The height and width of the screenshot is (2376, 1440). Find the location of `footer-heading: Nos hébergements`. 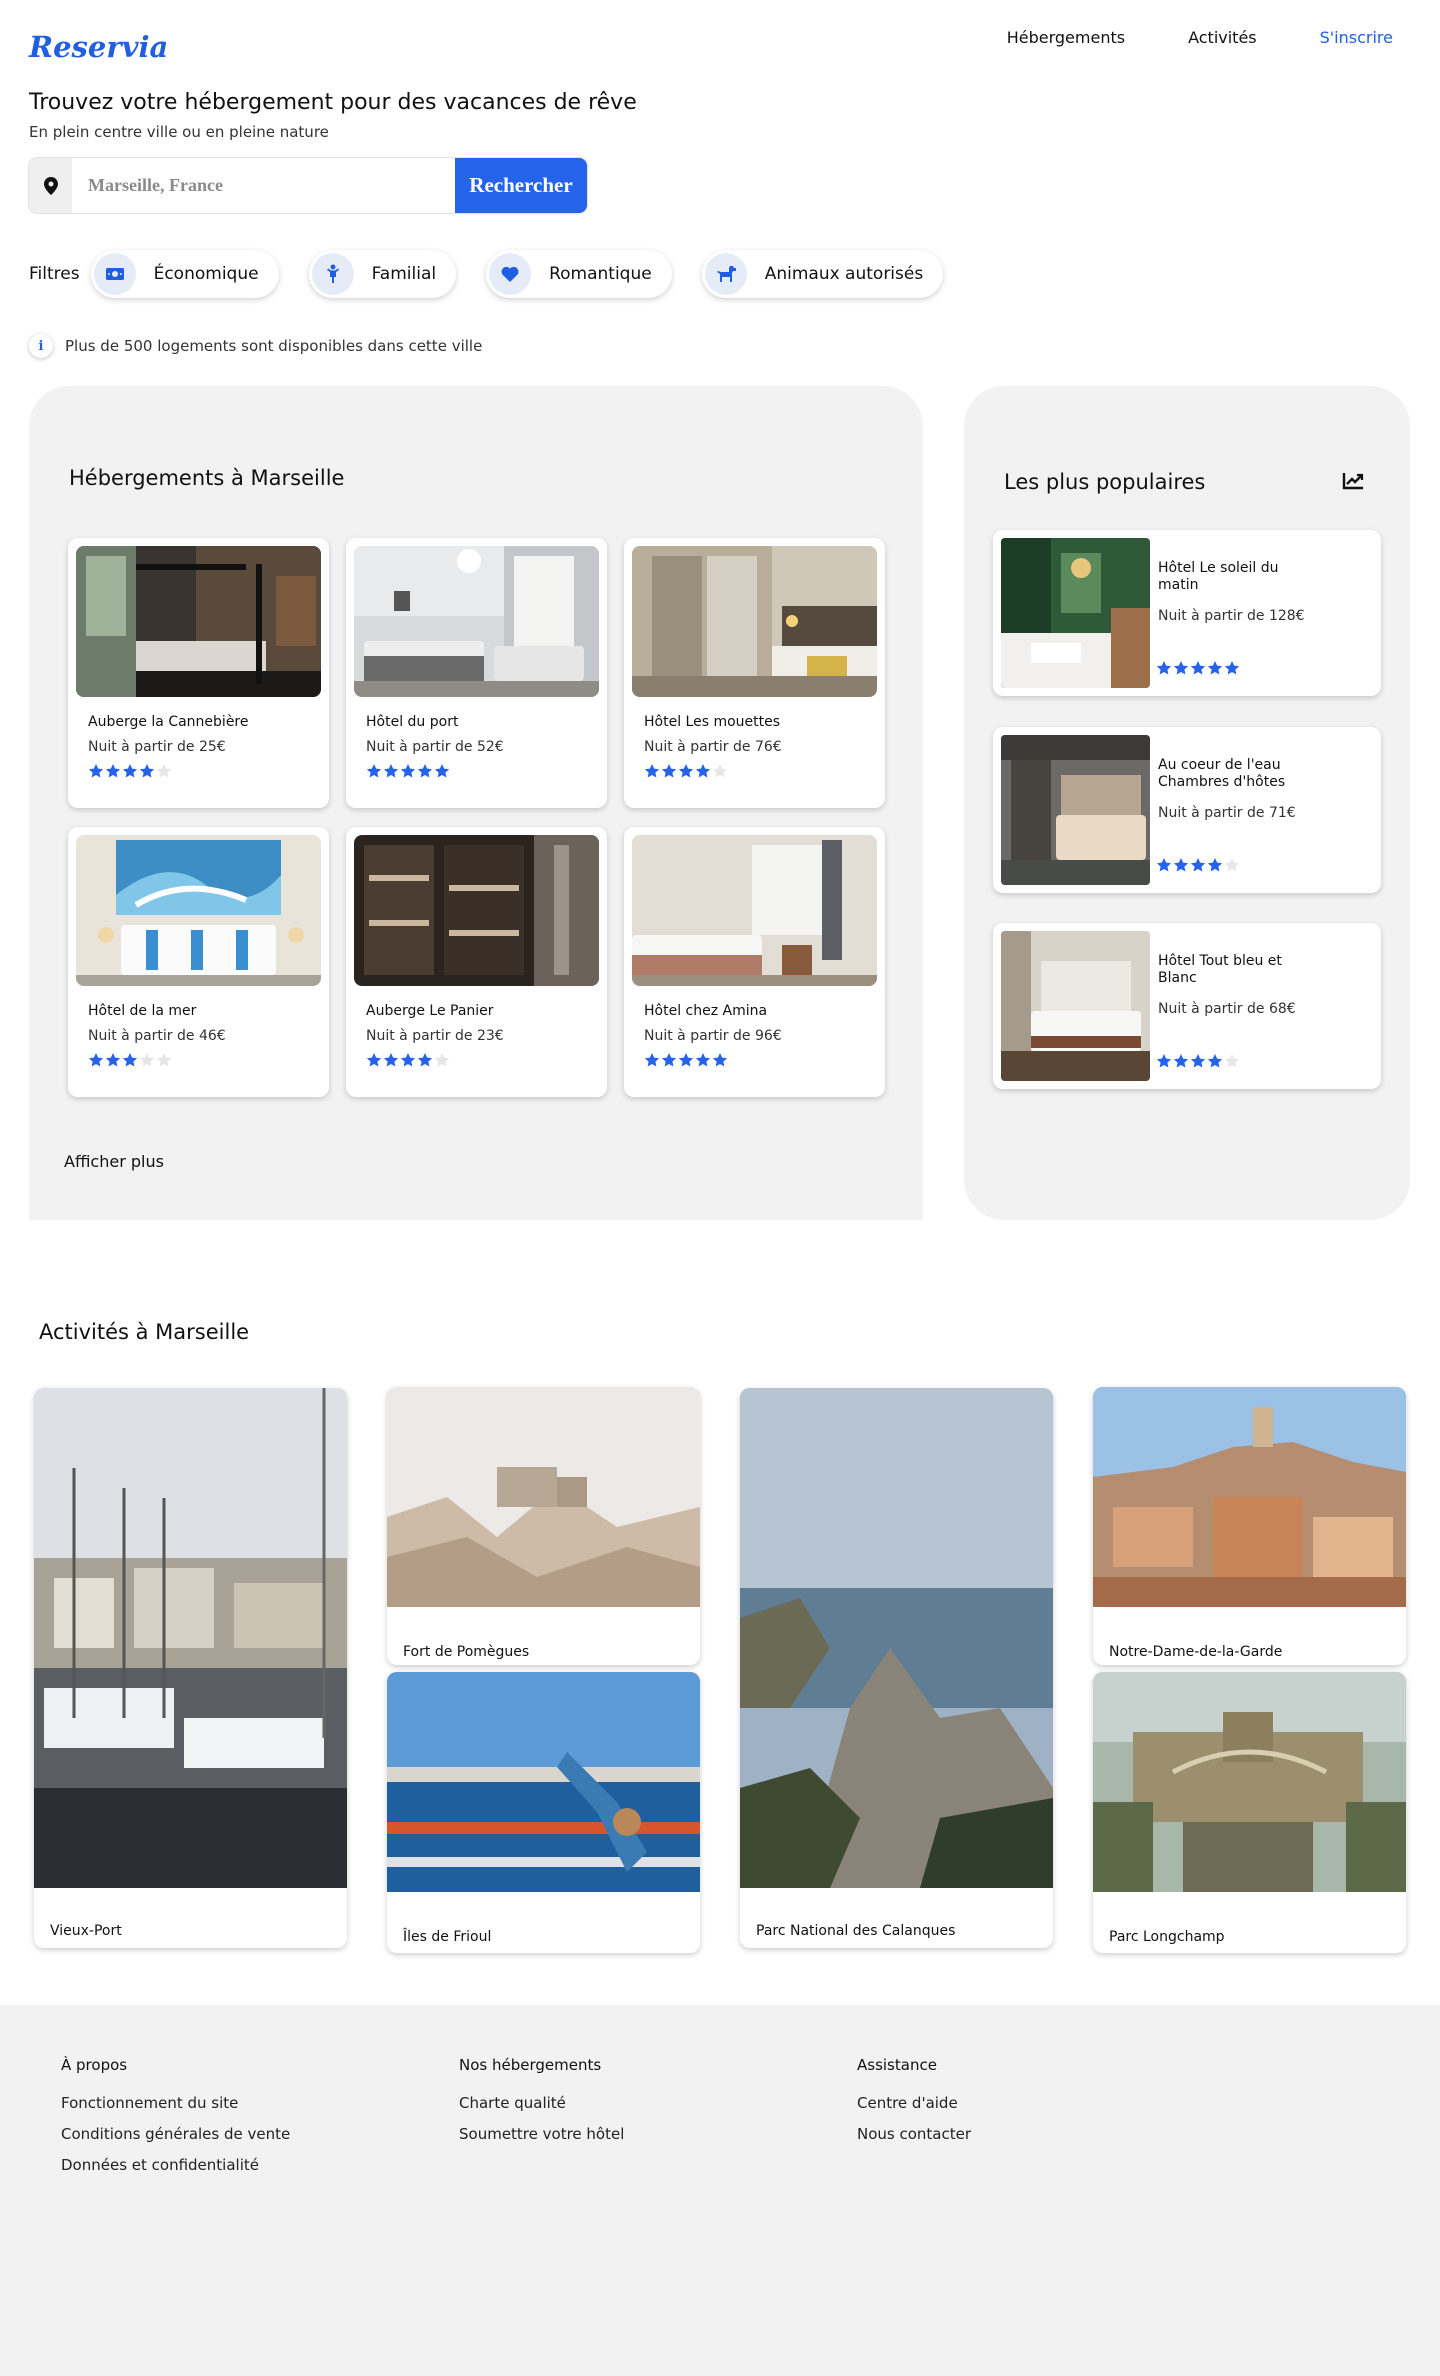

footer-heading: Nos hébergements is located at coordinates (530, 2065).